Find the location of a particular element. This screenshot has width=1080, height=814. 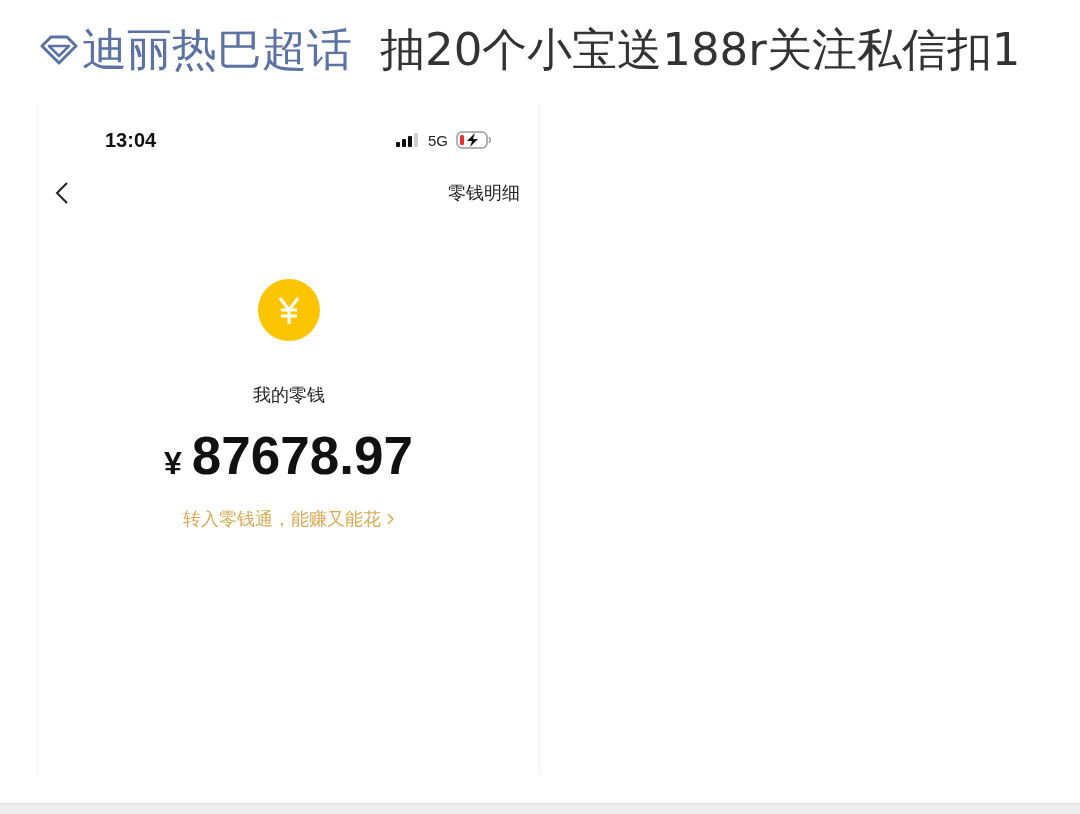

status-time: 13:04 is located at coordinates (131, 140).